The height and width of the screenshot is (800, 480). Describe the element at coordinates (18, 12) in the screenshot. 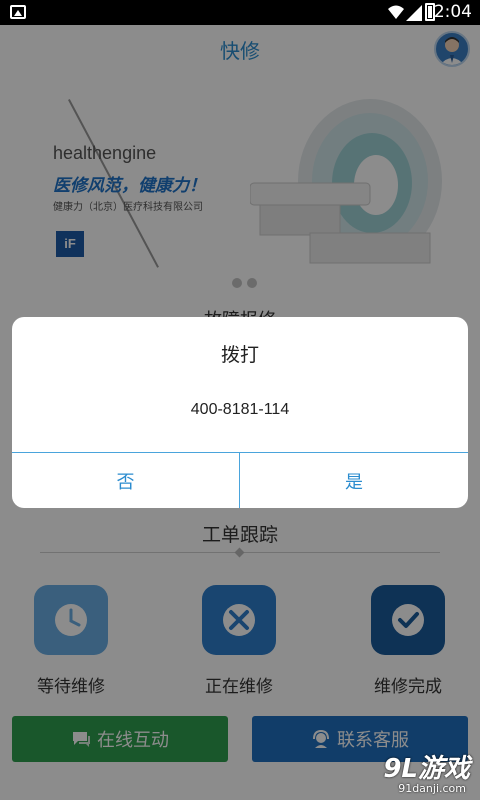

I see `gallery-notification-icon` at that location.